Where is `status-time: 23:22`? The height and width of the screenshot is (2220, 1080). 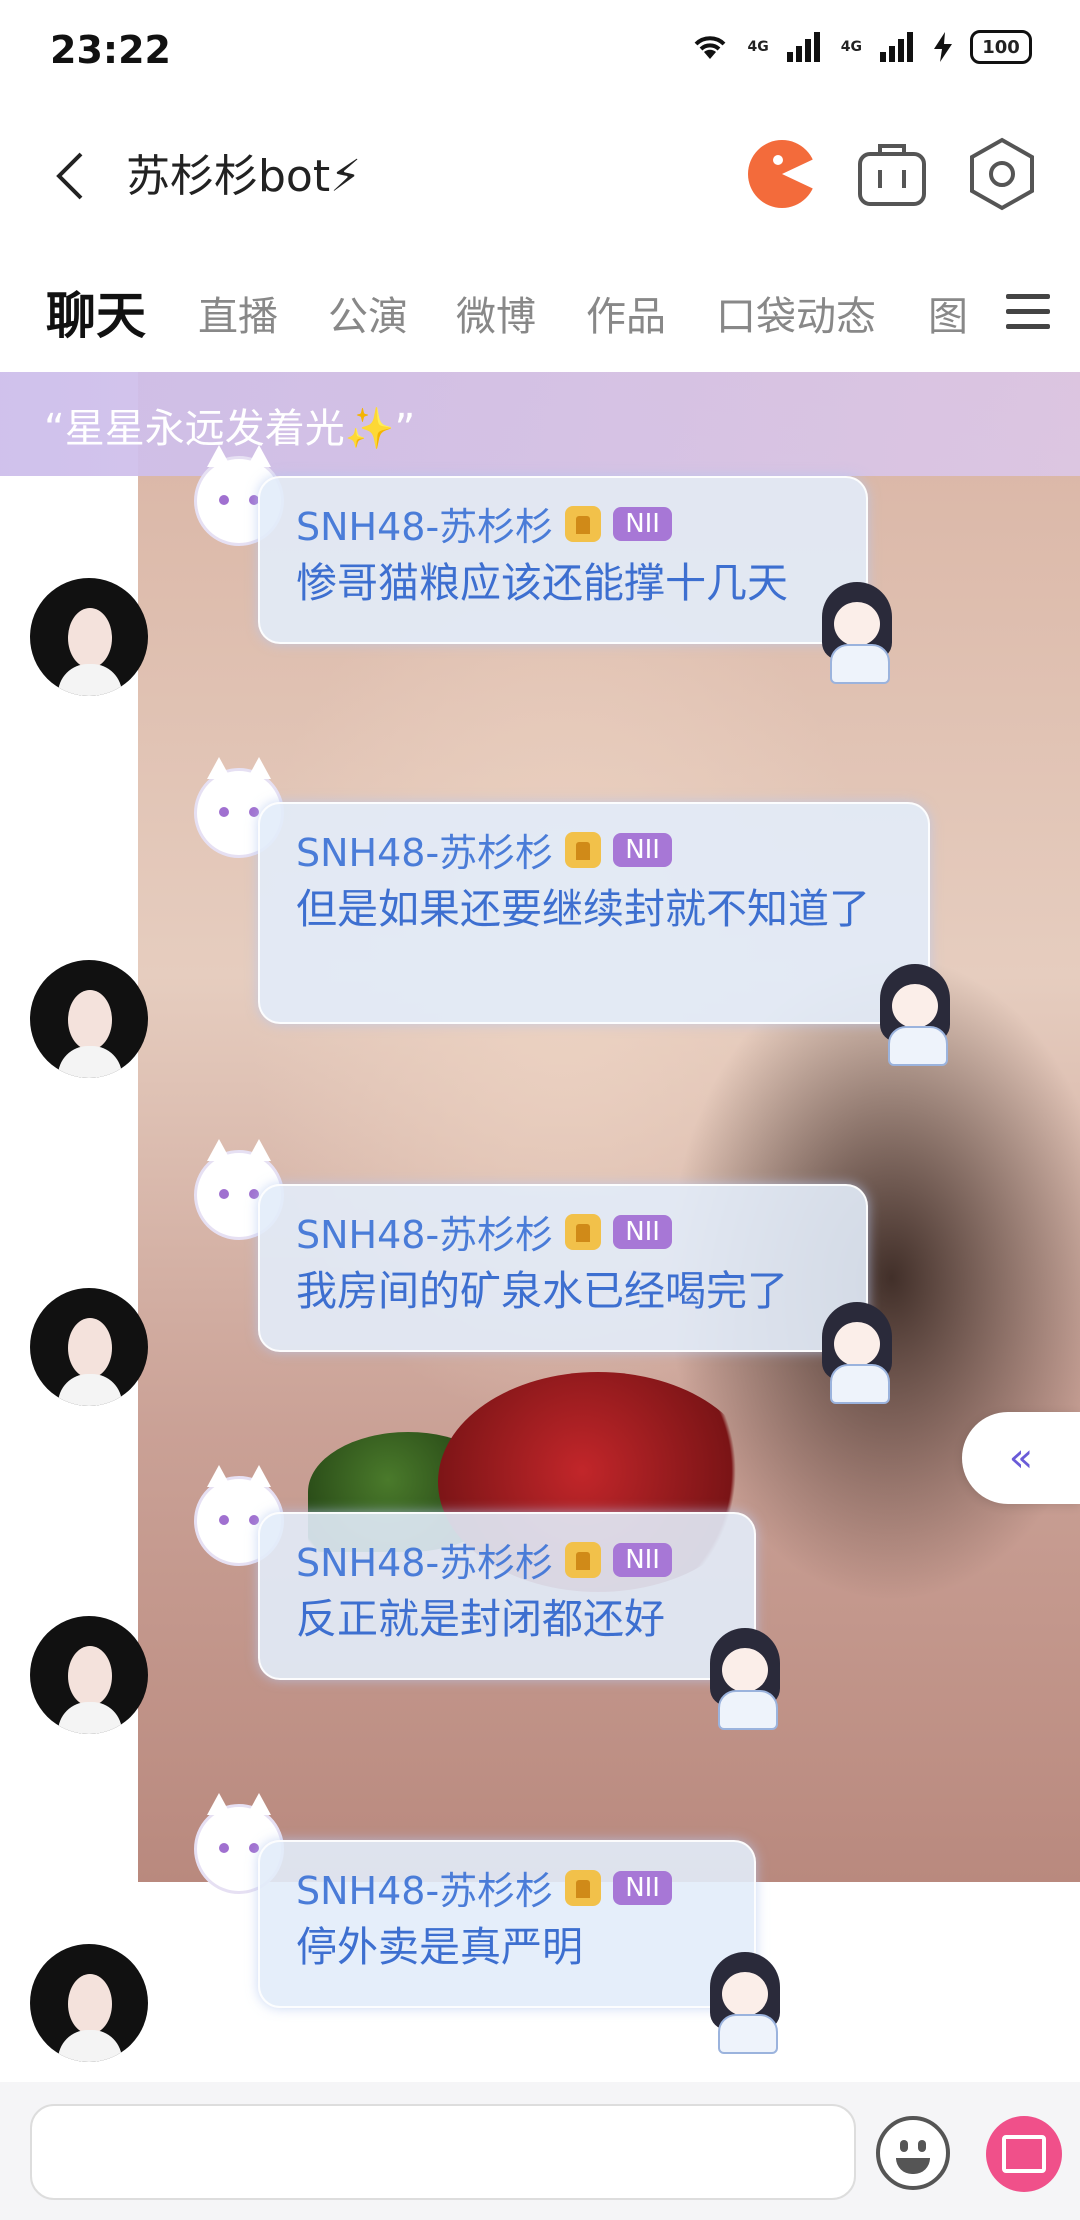 status-time: 23:22 is located at coordinates (110, 50).